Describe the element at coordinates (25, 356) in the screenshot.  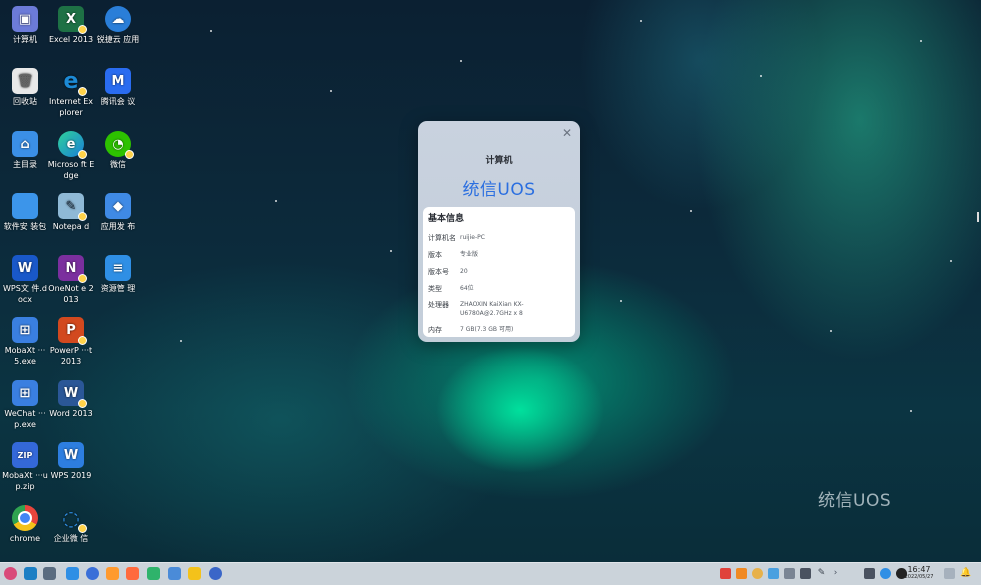
I see `desktop-icon-label: MobaXt ···5.exe` at that location.